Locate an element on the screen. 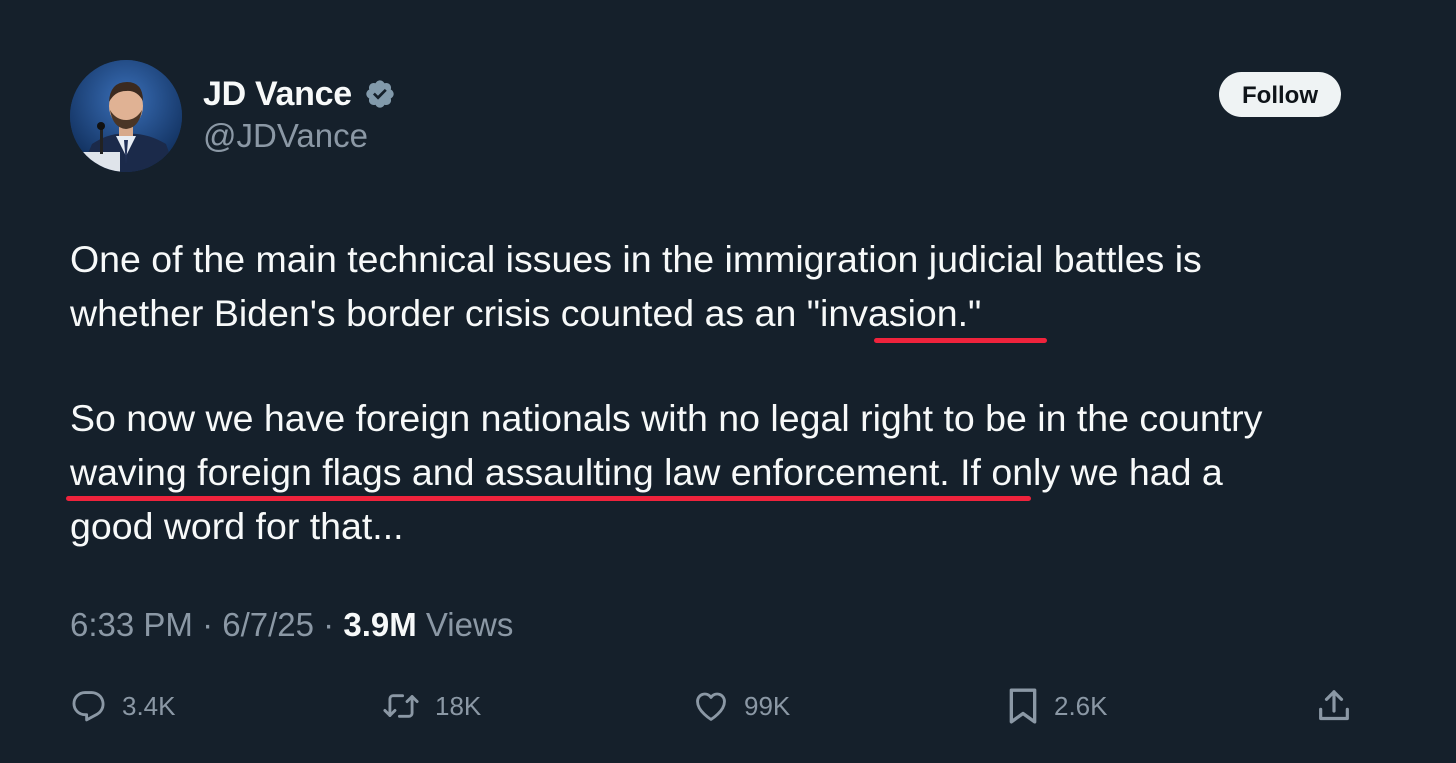 Image resolution: width=1456 pixels, height=763 pixels. avatar is located at coordinates (126, 116).